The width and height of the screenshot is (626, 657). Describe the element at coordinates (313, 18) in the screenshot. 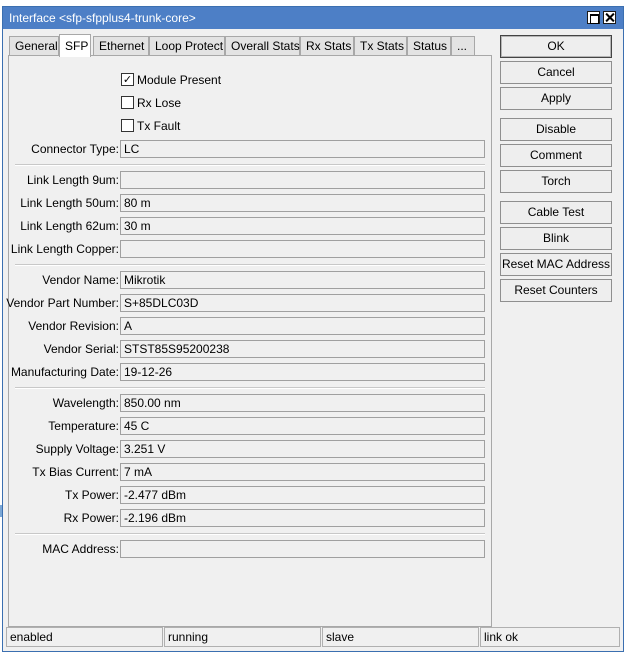

I see `title-bar: Interface <sfp-sfpplus4-trunk-core>` at that location.